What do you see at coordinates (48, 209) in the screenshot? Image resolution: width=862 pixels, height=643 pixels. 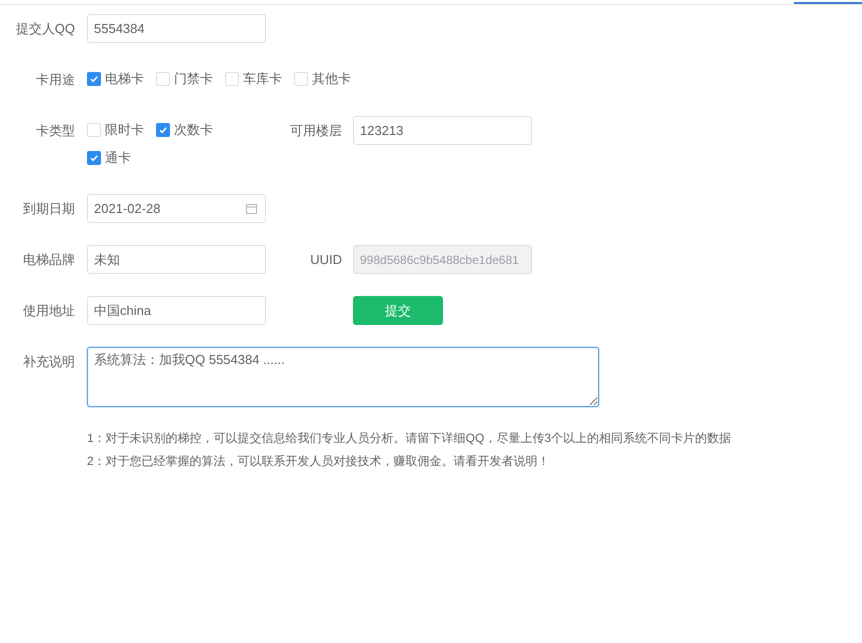 I see `field-label: 到期日期` at bounding box center [48, 209].